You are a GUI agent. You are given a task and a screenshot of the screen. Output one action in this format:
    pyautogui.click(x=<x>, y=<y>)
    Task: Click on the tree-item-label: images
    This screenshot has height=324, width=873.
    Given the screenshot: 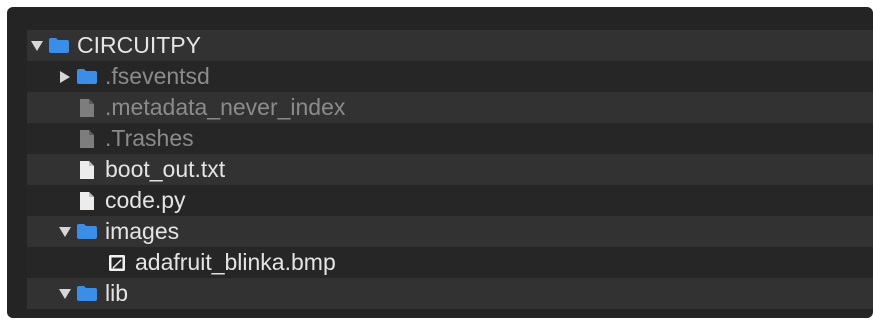 What is the action you would take?
    pyautogui.click(x=142, y=231)
    